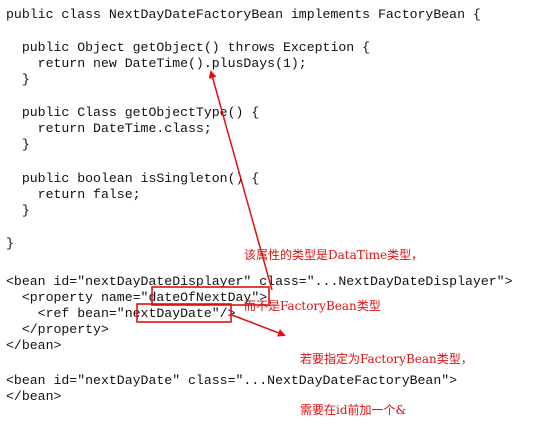  I want to click on annotation-note-factorybean: 若要指定为FactoryBean类型， 需要在id前加一个&, so click(386, 376).